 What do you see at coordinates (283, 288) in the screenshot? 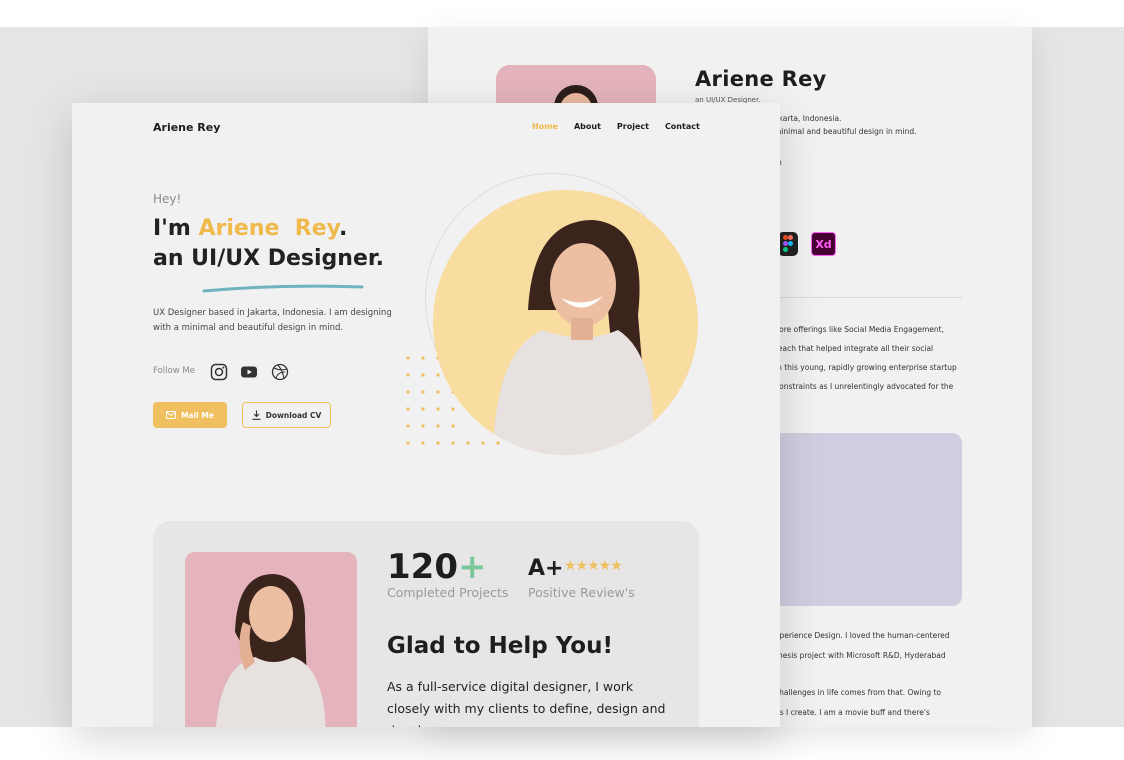
I see `underline-brush` at bounding box center [283, 288].